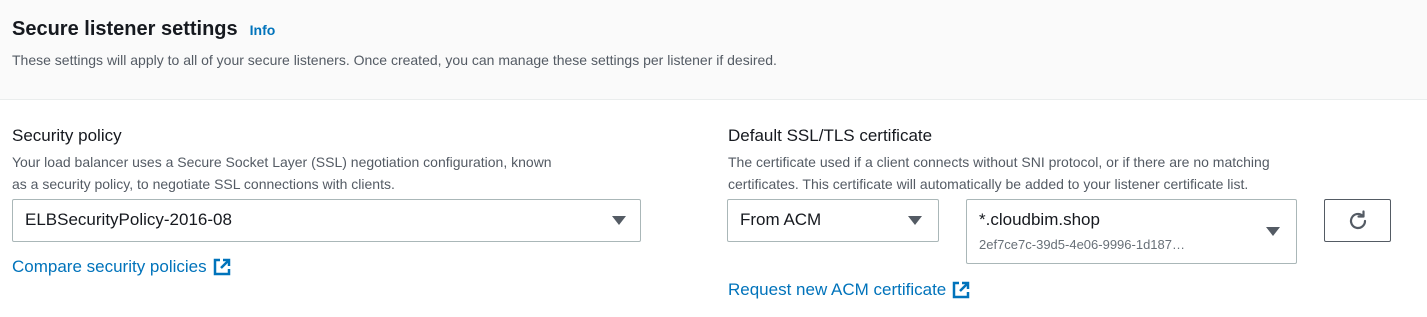 The image size is (1427, 317). I want to click on refresh-icon, so click(1357, 219).